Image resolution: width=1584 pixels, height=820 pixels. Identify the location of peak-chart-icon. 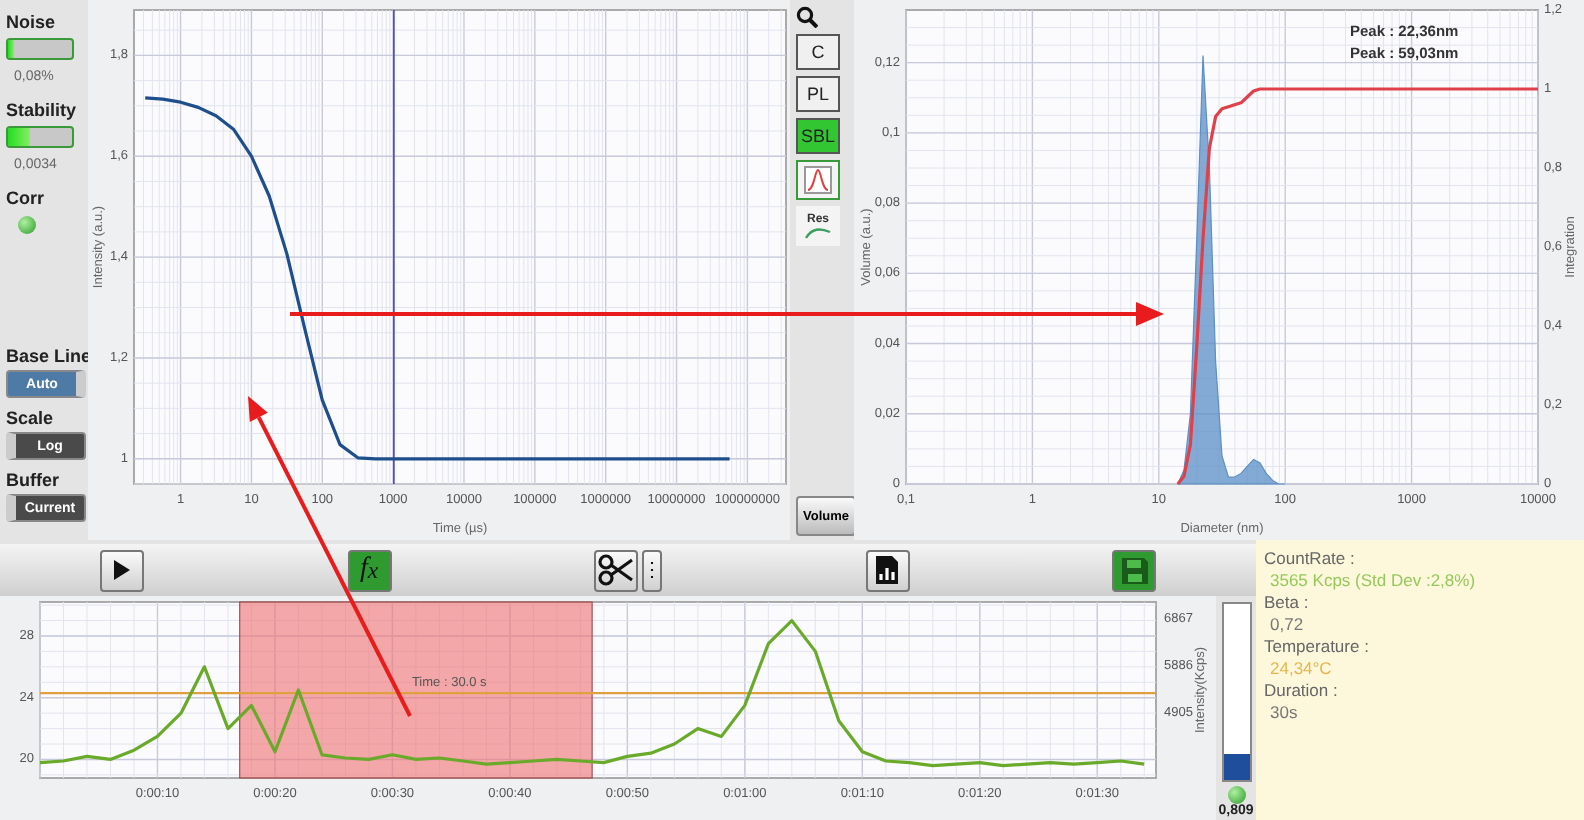
(818, 180).